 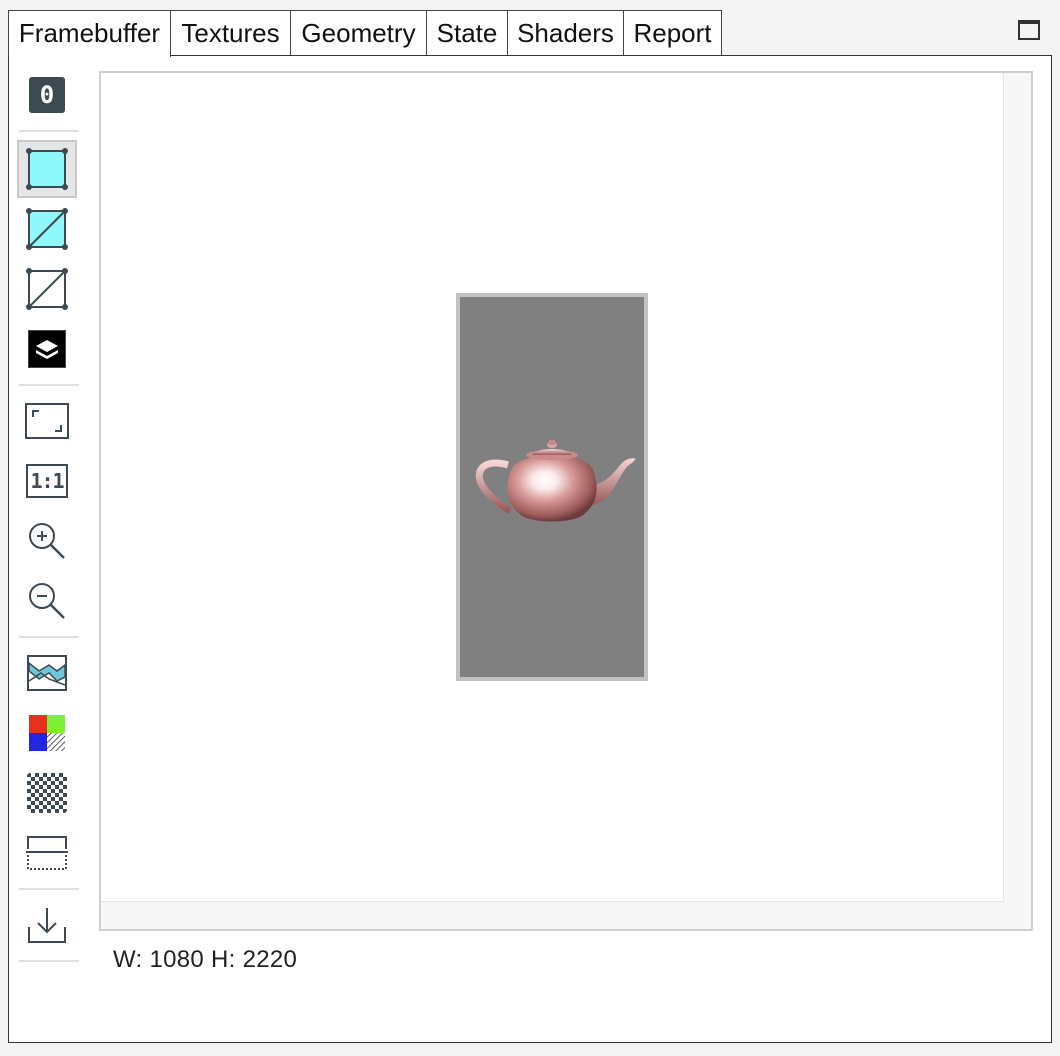 What do you see at coordinates (672, 32) in the screenshot?
I see `tab-report: Report` at bounding box center [672, 32].